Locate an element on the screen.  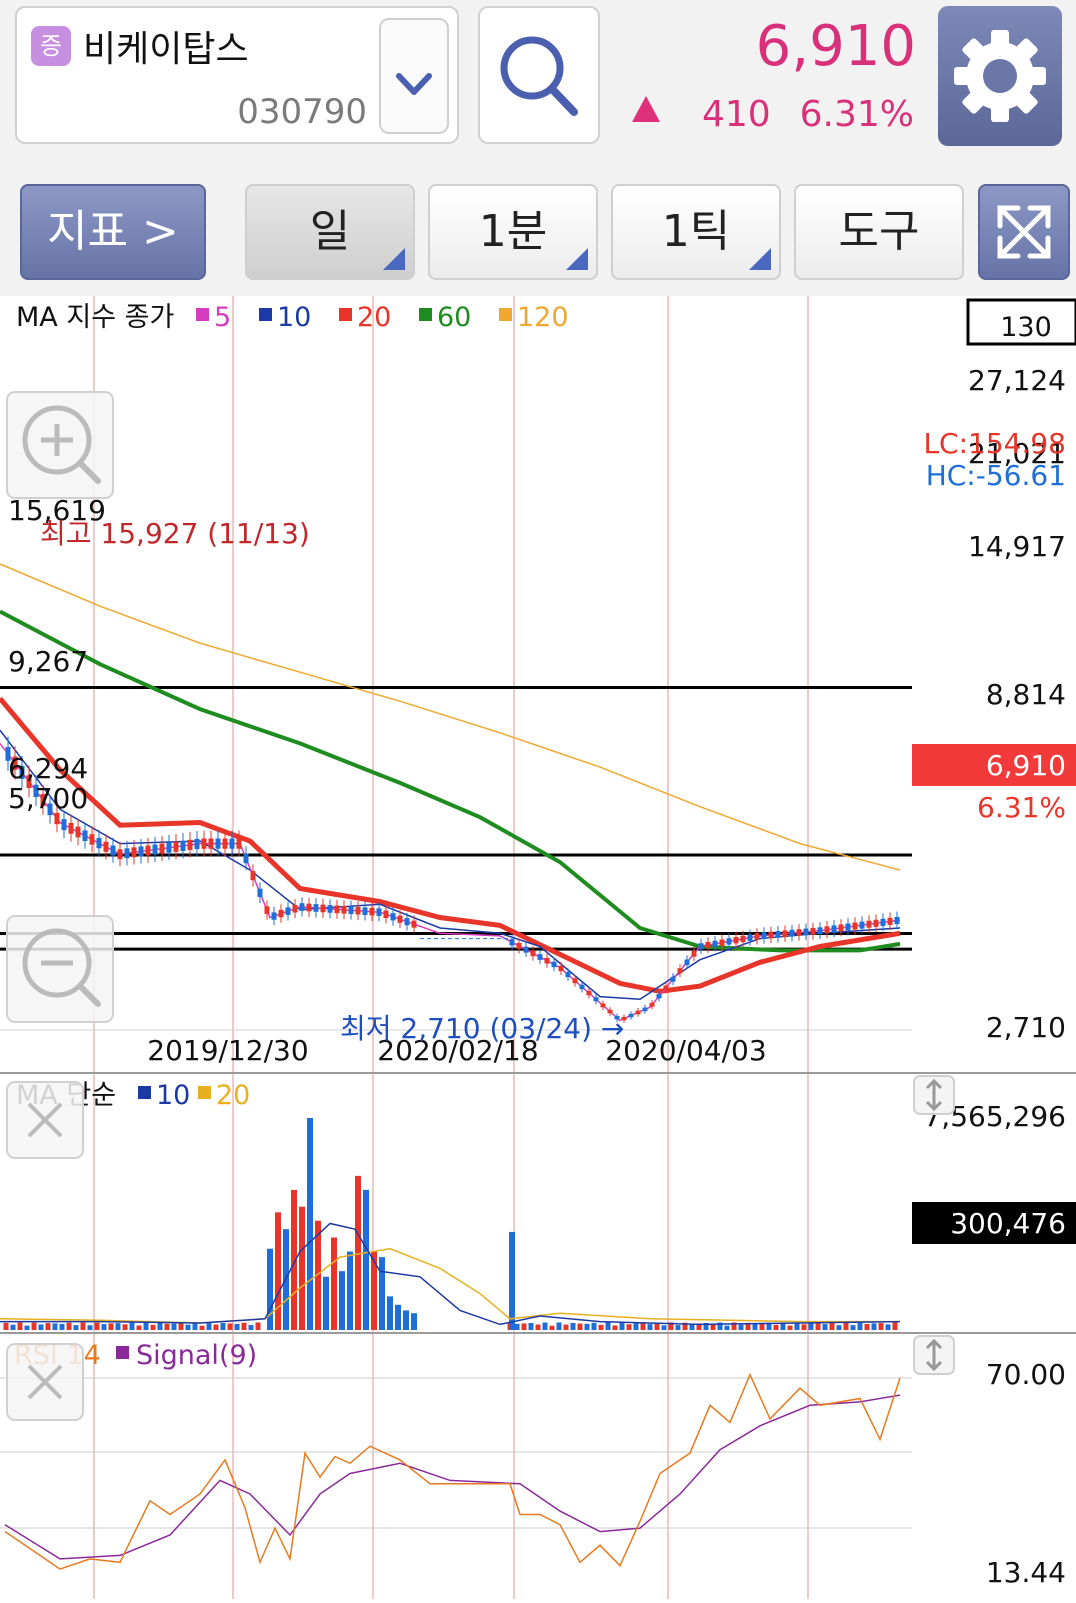
search-button is located at coordinates (539, 75).